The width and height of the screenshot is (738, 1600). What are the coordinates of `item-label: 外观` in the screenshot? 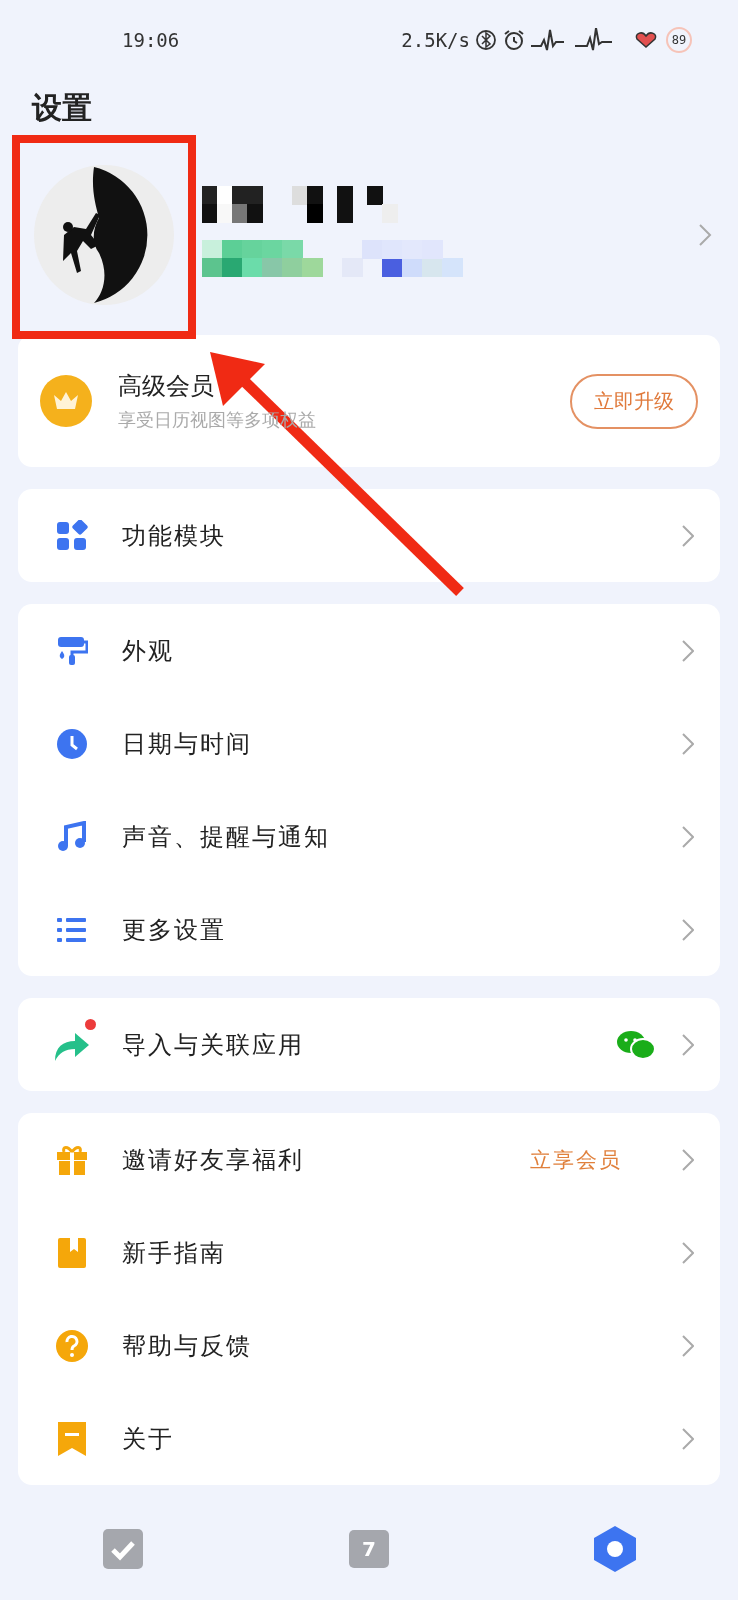 It's located at (148, 651).